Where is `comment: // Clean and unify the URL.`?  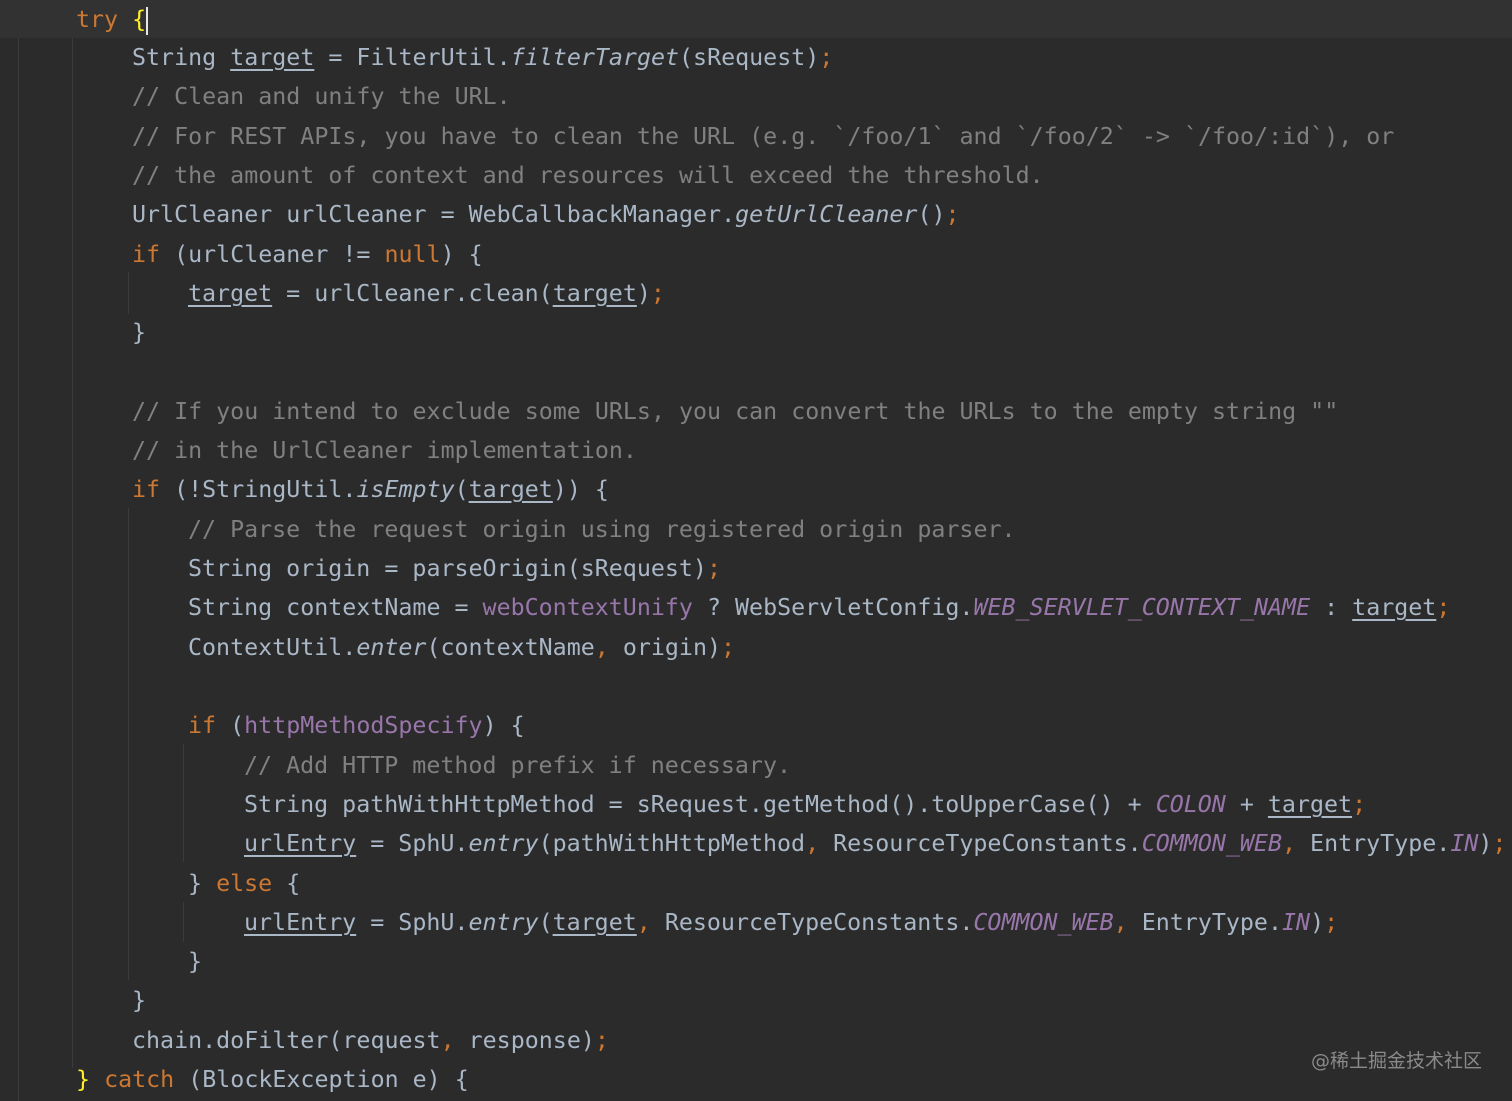 comment: // Clean and unify the URL. is located at coordinates (321, 96).